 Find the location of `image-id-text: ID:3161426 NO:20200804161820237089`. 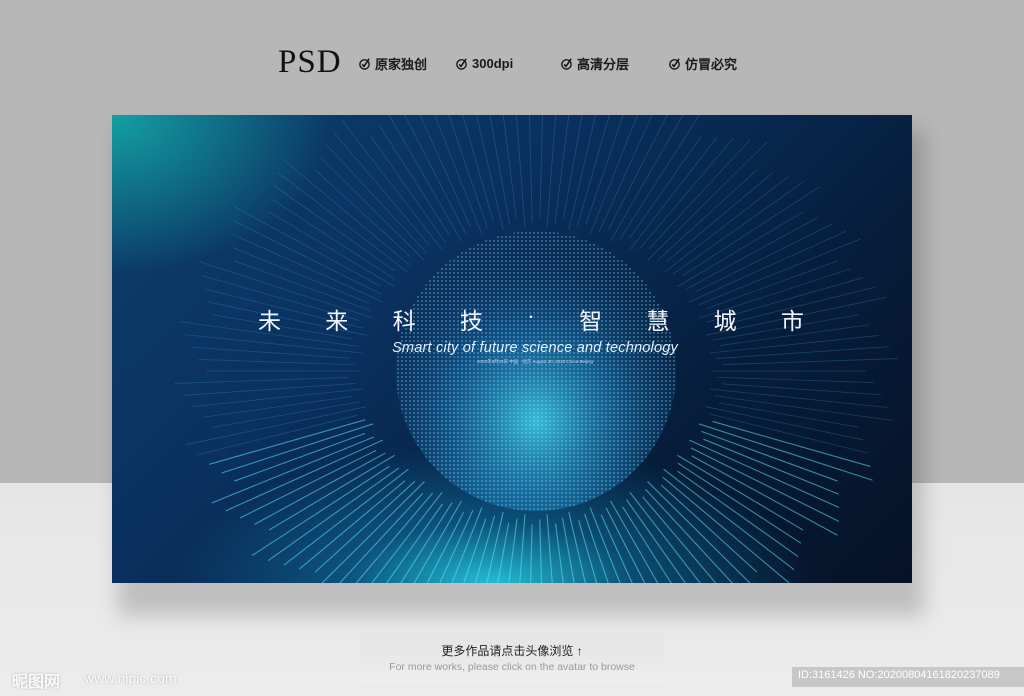

image-id-text: ID:3161426 NO:20200804161820237089 is located at coordinates (899, 675).